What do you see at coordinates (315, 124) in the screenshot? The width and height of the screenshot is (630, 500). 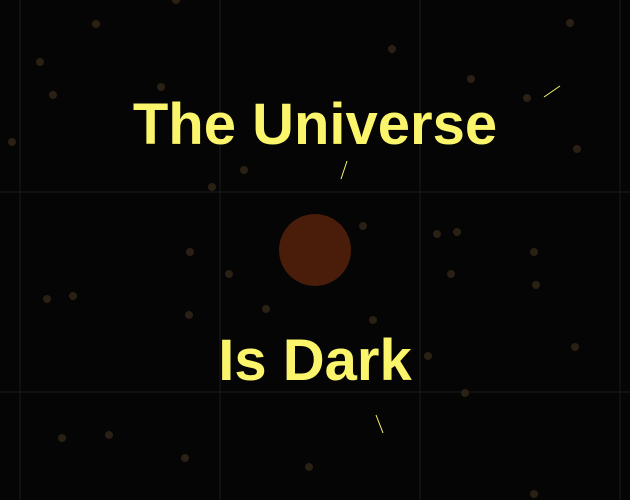 I see `title-line-1: The Universe` at bounding box center [315, 124].